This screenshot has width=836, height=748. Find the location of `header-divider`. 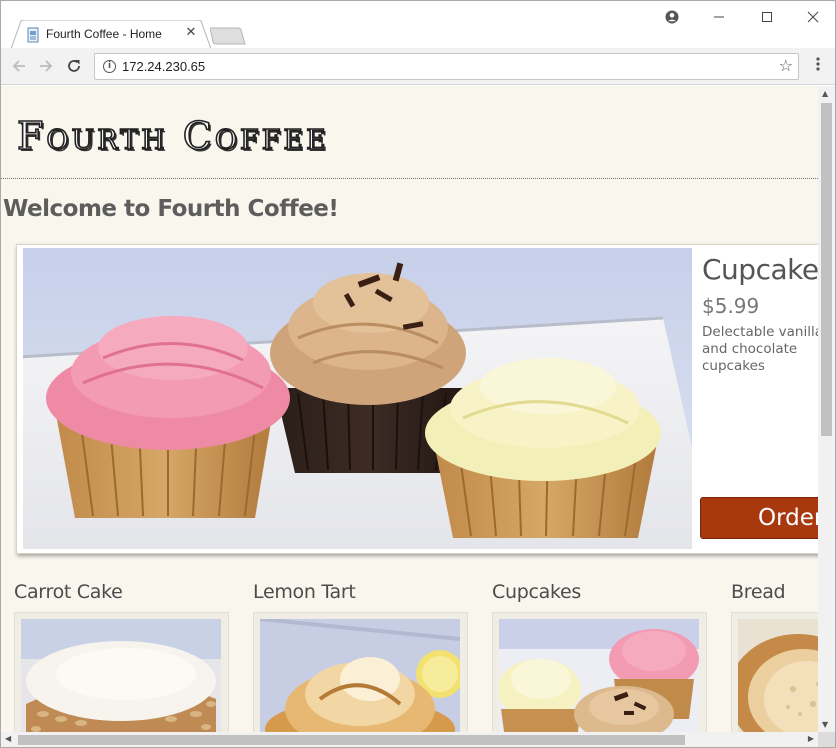

header-divider is located at coordinates (409, 178).